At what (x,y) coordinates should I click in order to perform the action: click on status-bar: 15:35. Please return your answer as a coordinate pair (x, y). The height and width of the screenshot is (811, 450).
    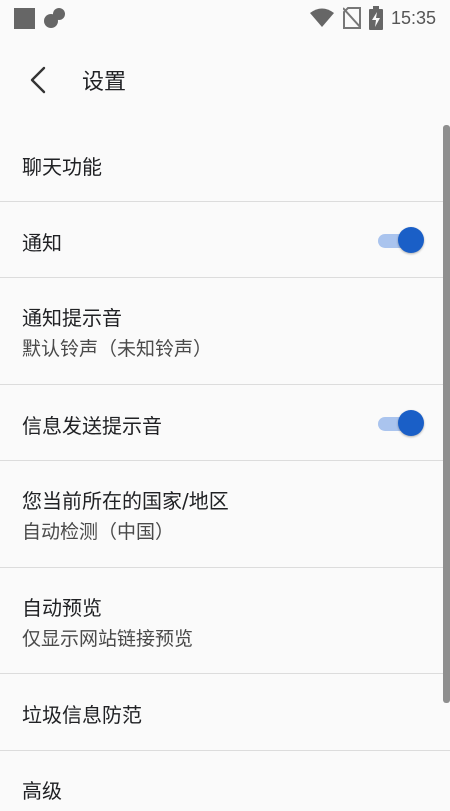
    Looking at the image, I should click on (225, 18).